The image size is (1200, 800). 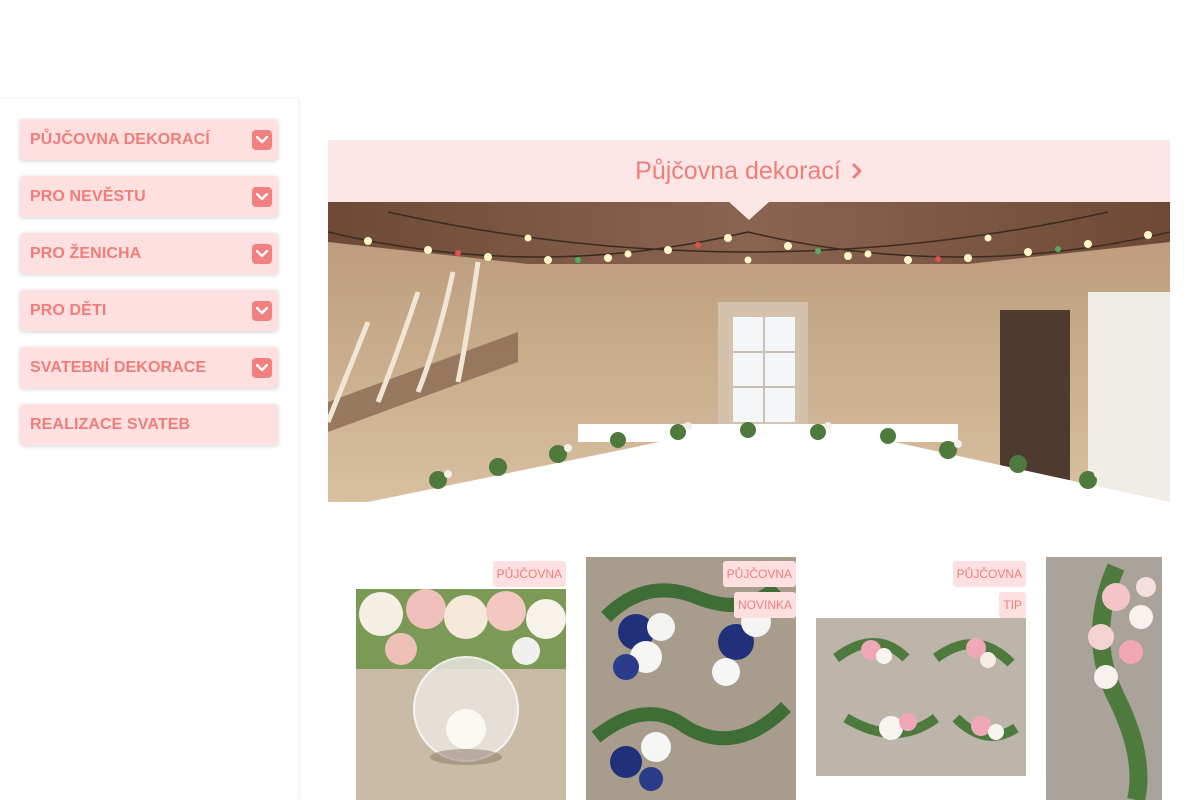 I want to click on sidebar-item-svatebni-dekorace: SVATEBNÍ DEKORACE, so click(x=149, y=367).